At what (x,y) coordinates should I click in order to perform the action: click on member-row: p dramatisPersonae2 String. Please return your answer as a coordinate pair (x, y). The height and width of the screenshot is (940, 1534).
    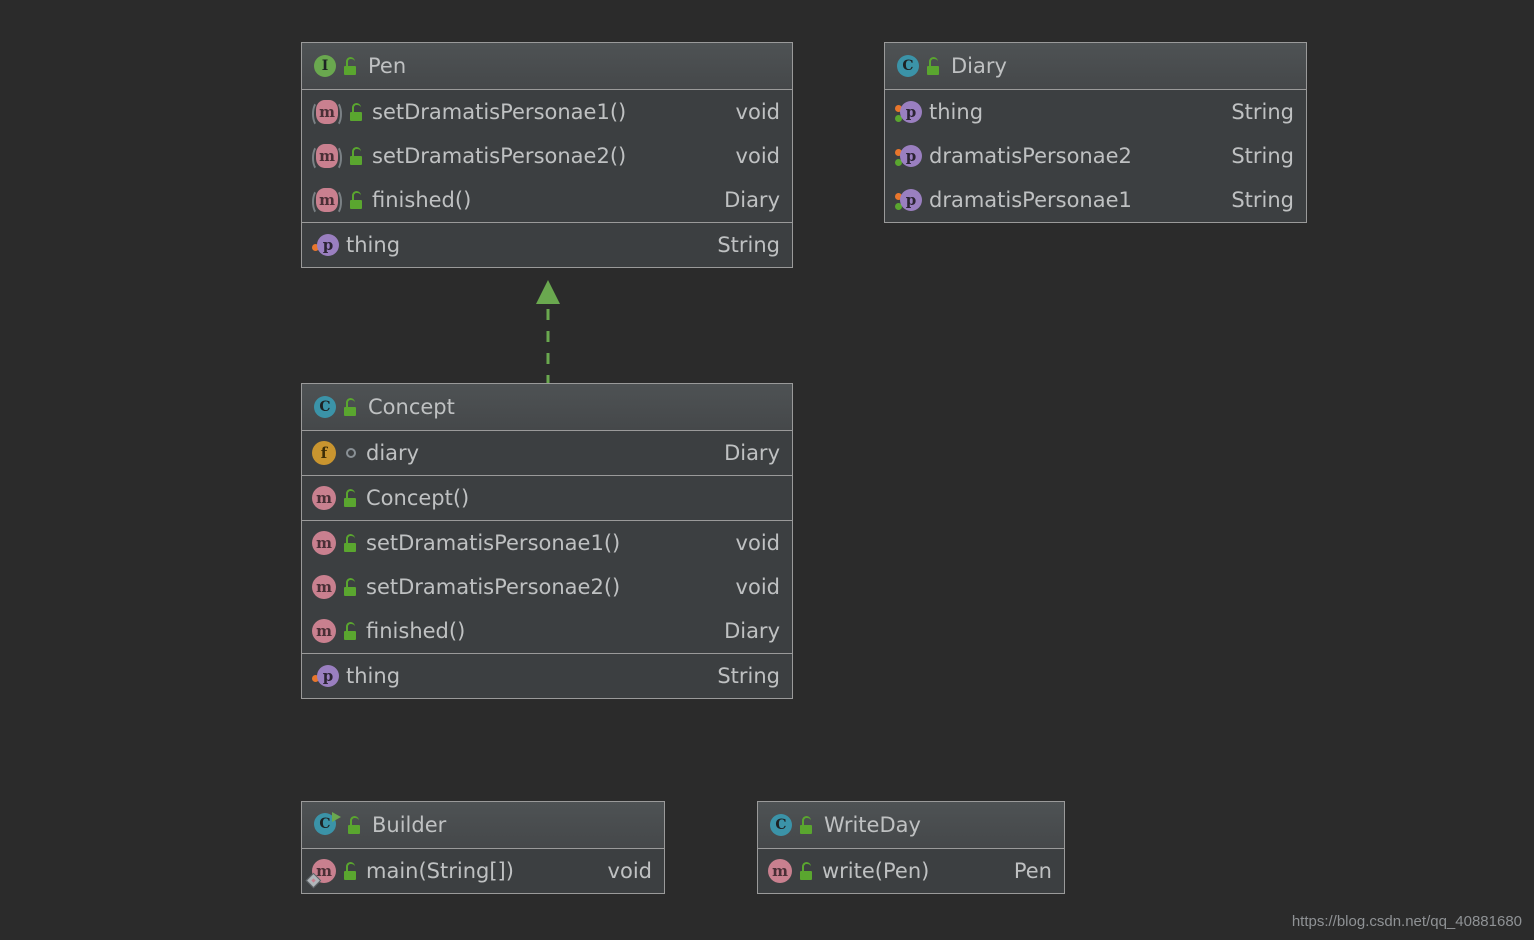
    Looking at the image, I should click on (1095, 156).